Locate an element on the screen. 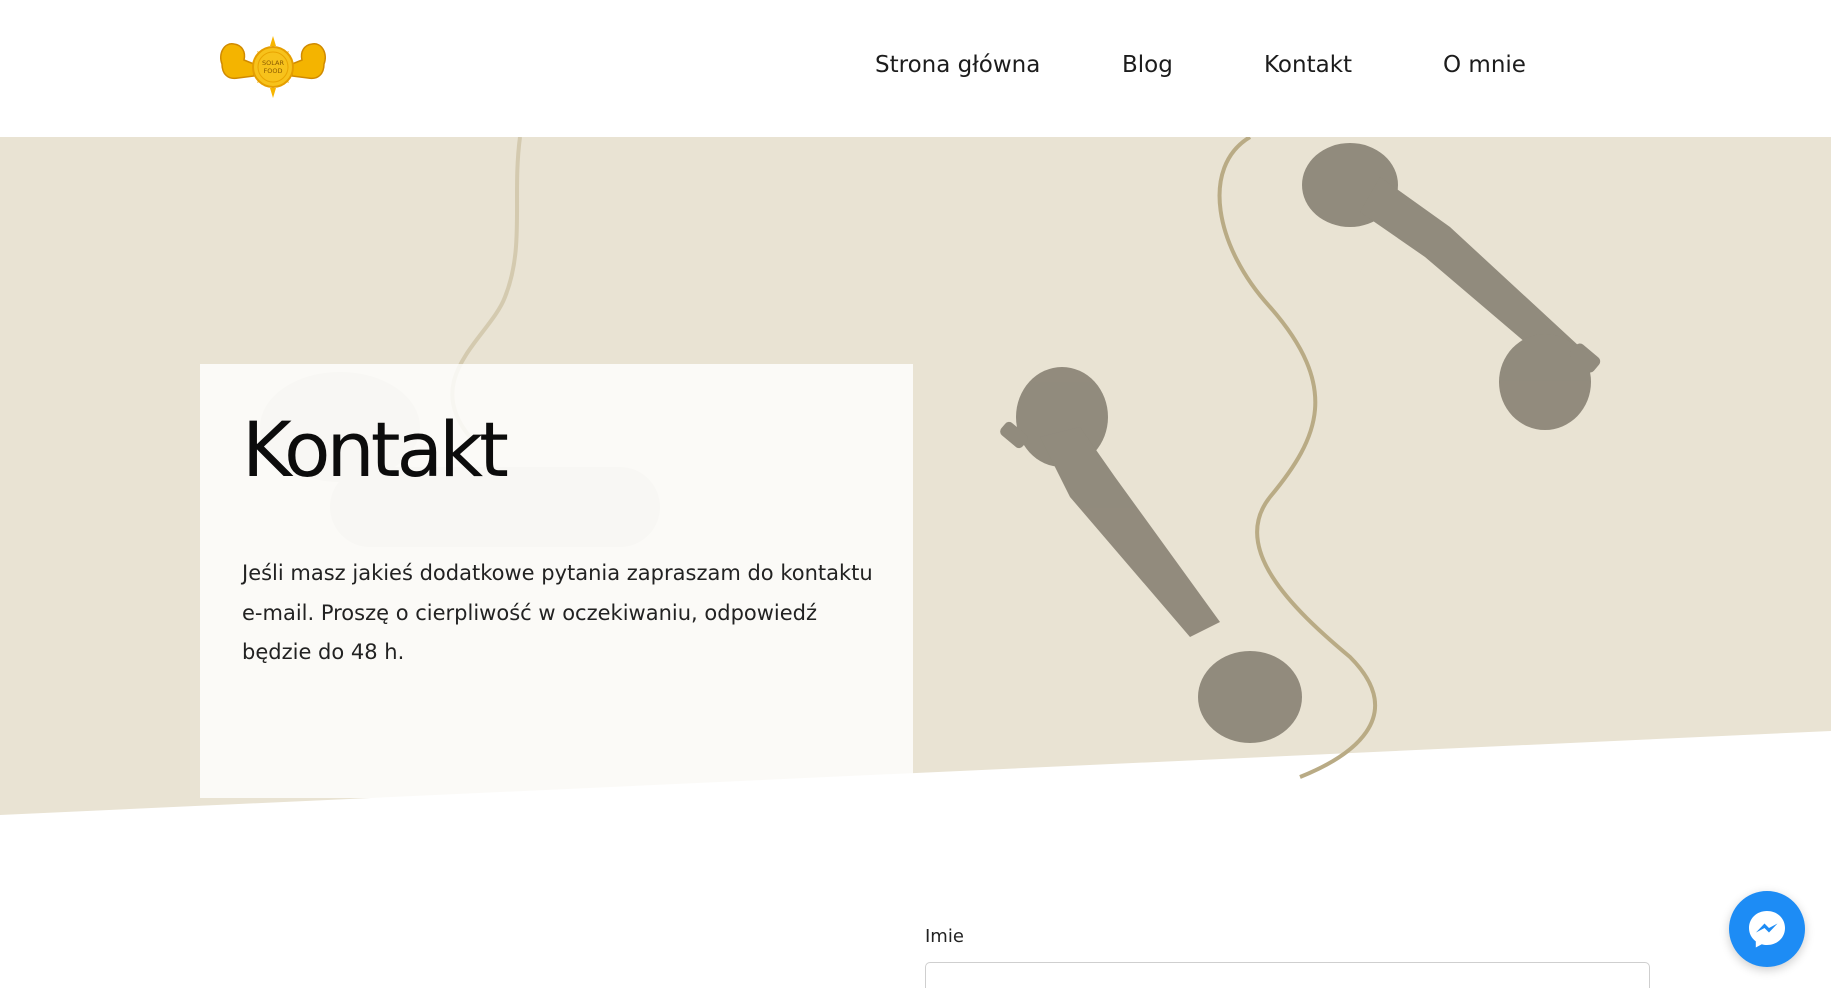 The image size is (1831, 988). messenger-chat-button is located at coordinates (1767, 929).